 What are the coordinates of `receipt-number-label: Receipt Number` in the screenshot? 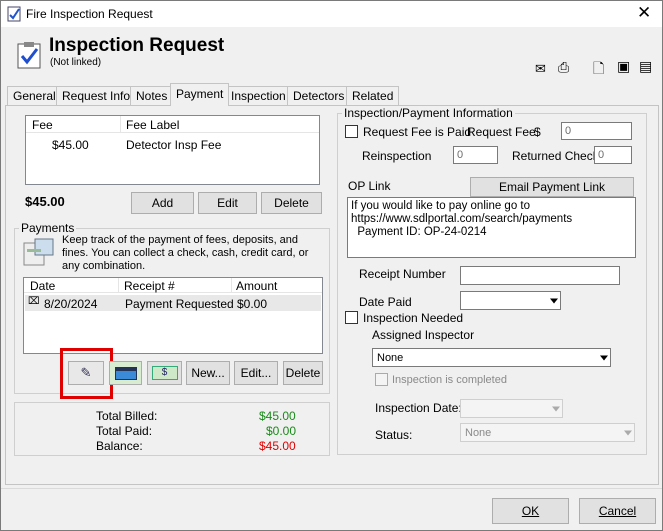 It's located at (402, 274).